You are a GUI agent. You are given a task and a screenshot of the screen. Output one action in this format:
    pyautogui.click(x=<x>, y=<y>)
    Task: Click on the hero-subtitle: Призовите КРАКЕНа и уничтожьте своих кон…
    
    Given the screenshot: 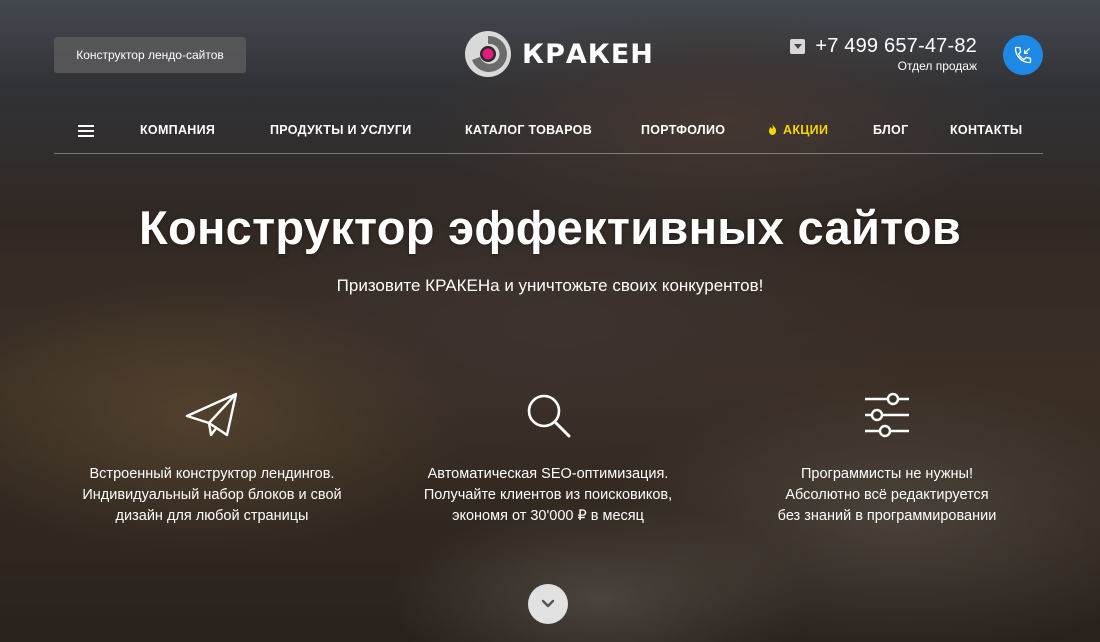 What is the action you would take?
    pyautogui.click(x=550, y=285)
    